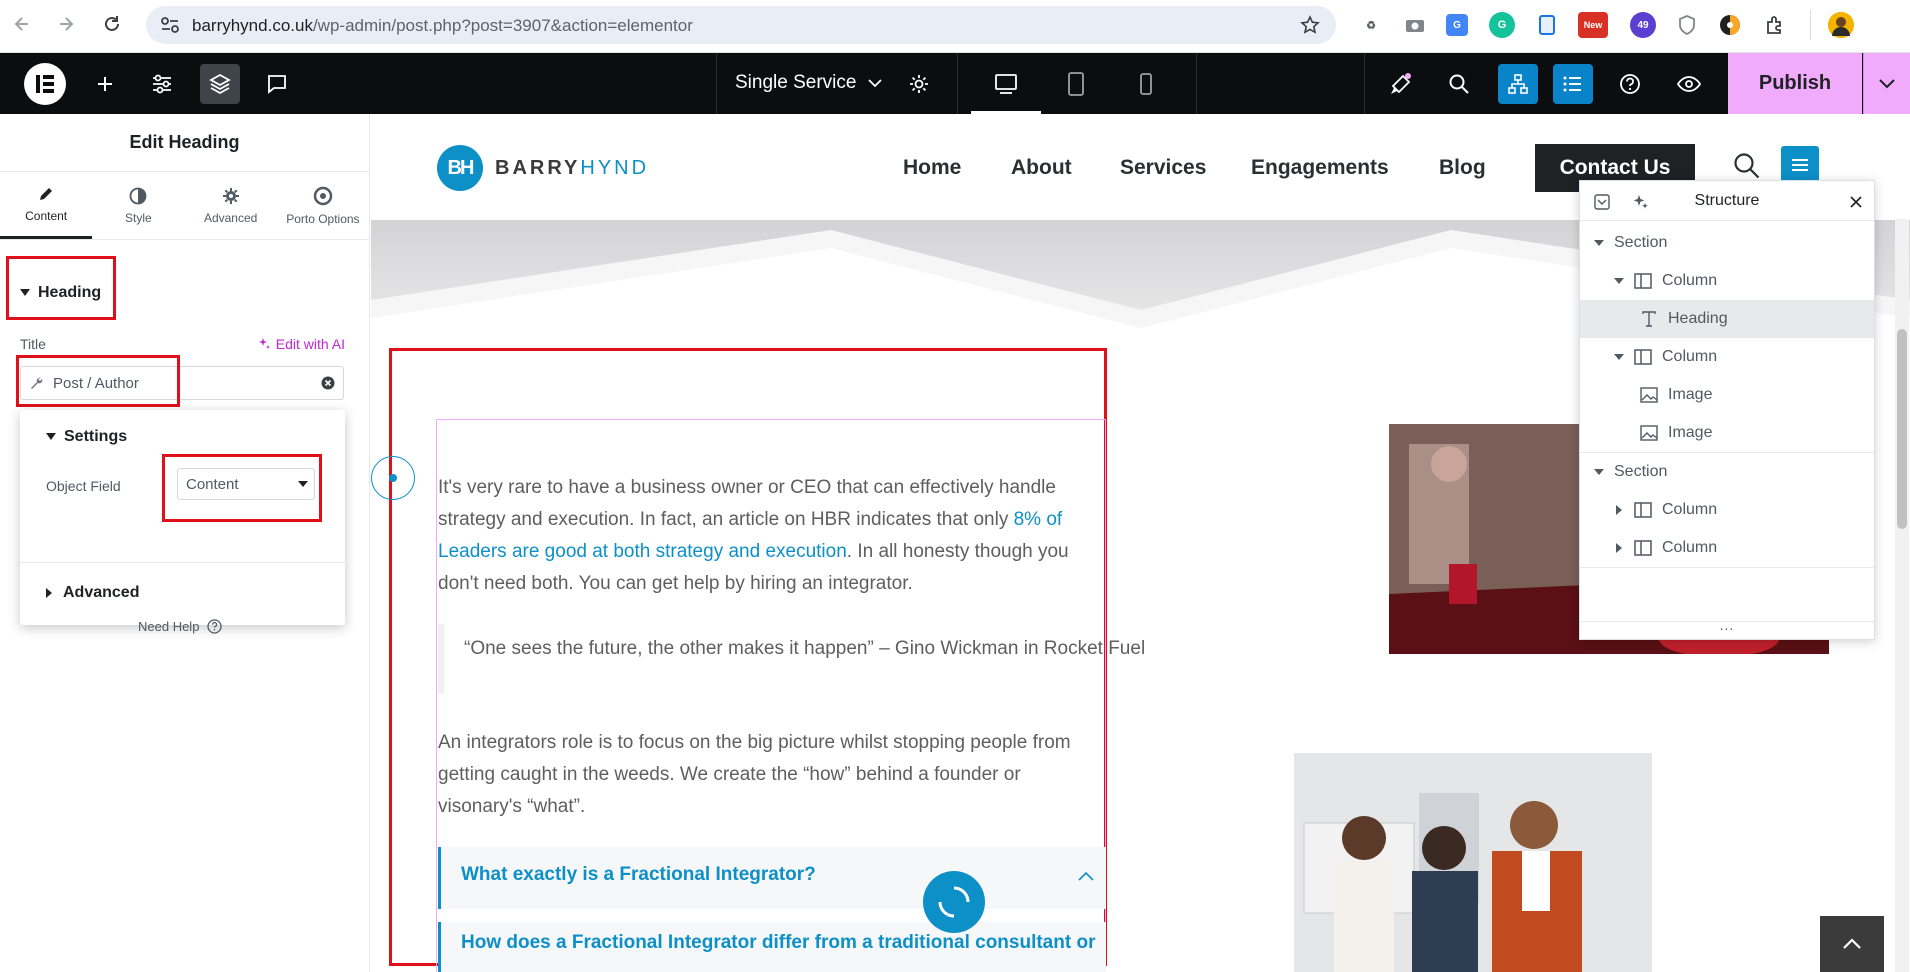  Describe the element at coordinates (1775, 25) in the screenshot. I see `puzzle-extensions-icon` at that location.